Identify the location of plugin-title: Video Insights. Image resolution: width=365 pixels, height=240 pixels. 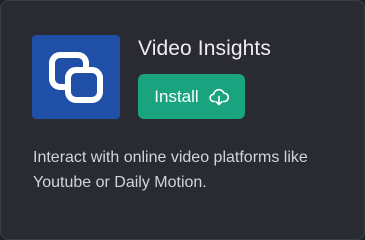
(204, 48).